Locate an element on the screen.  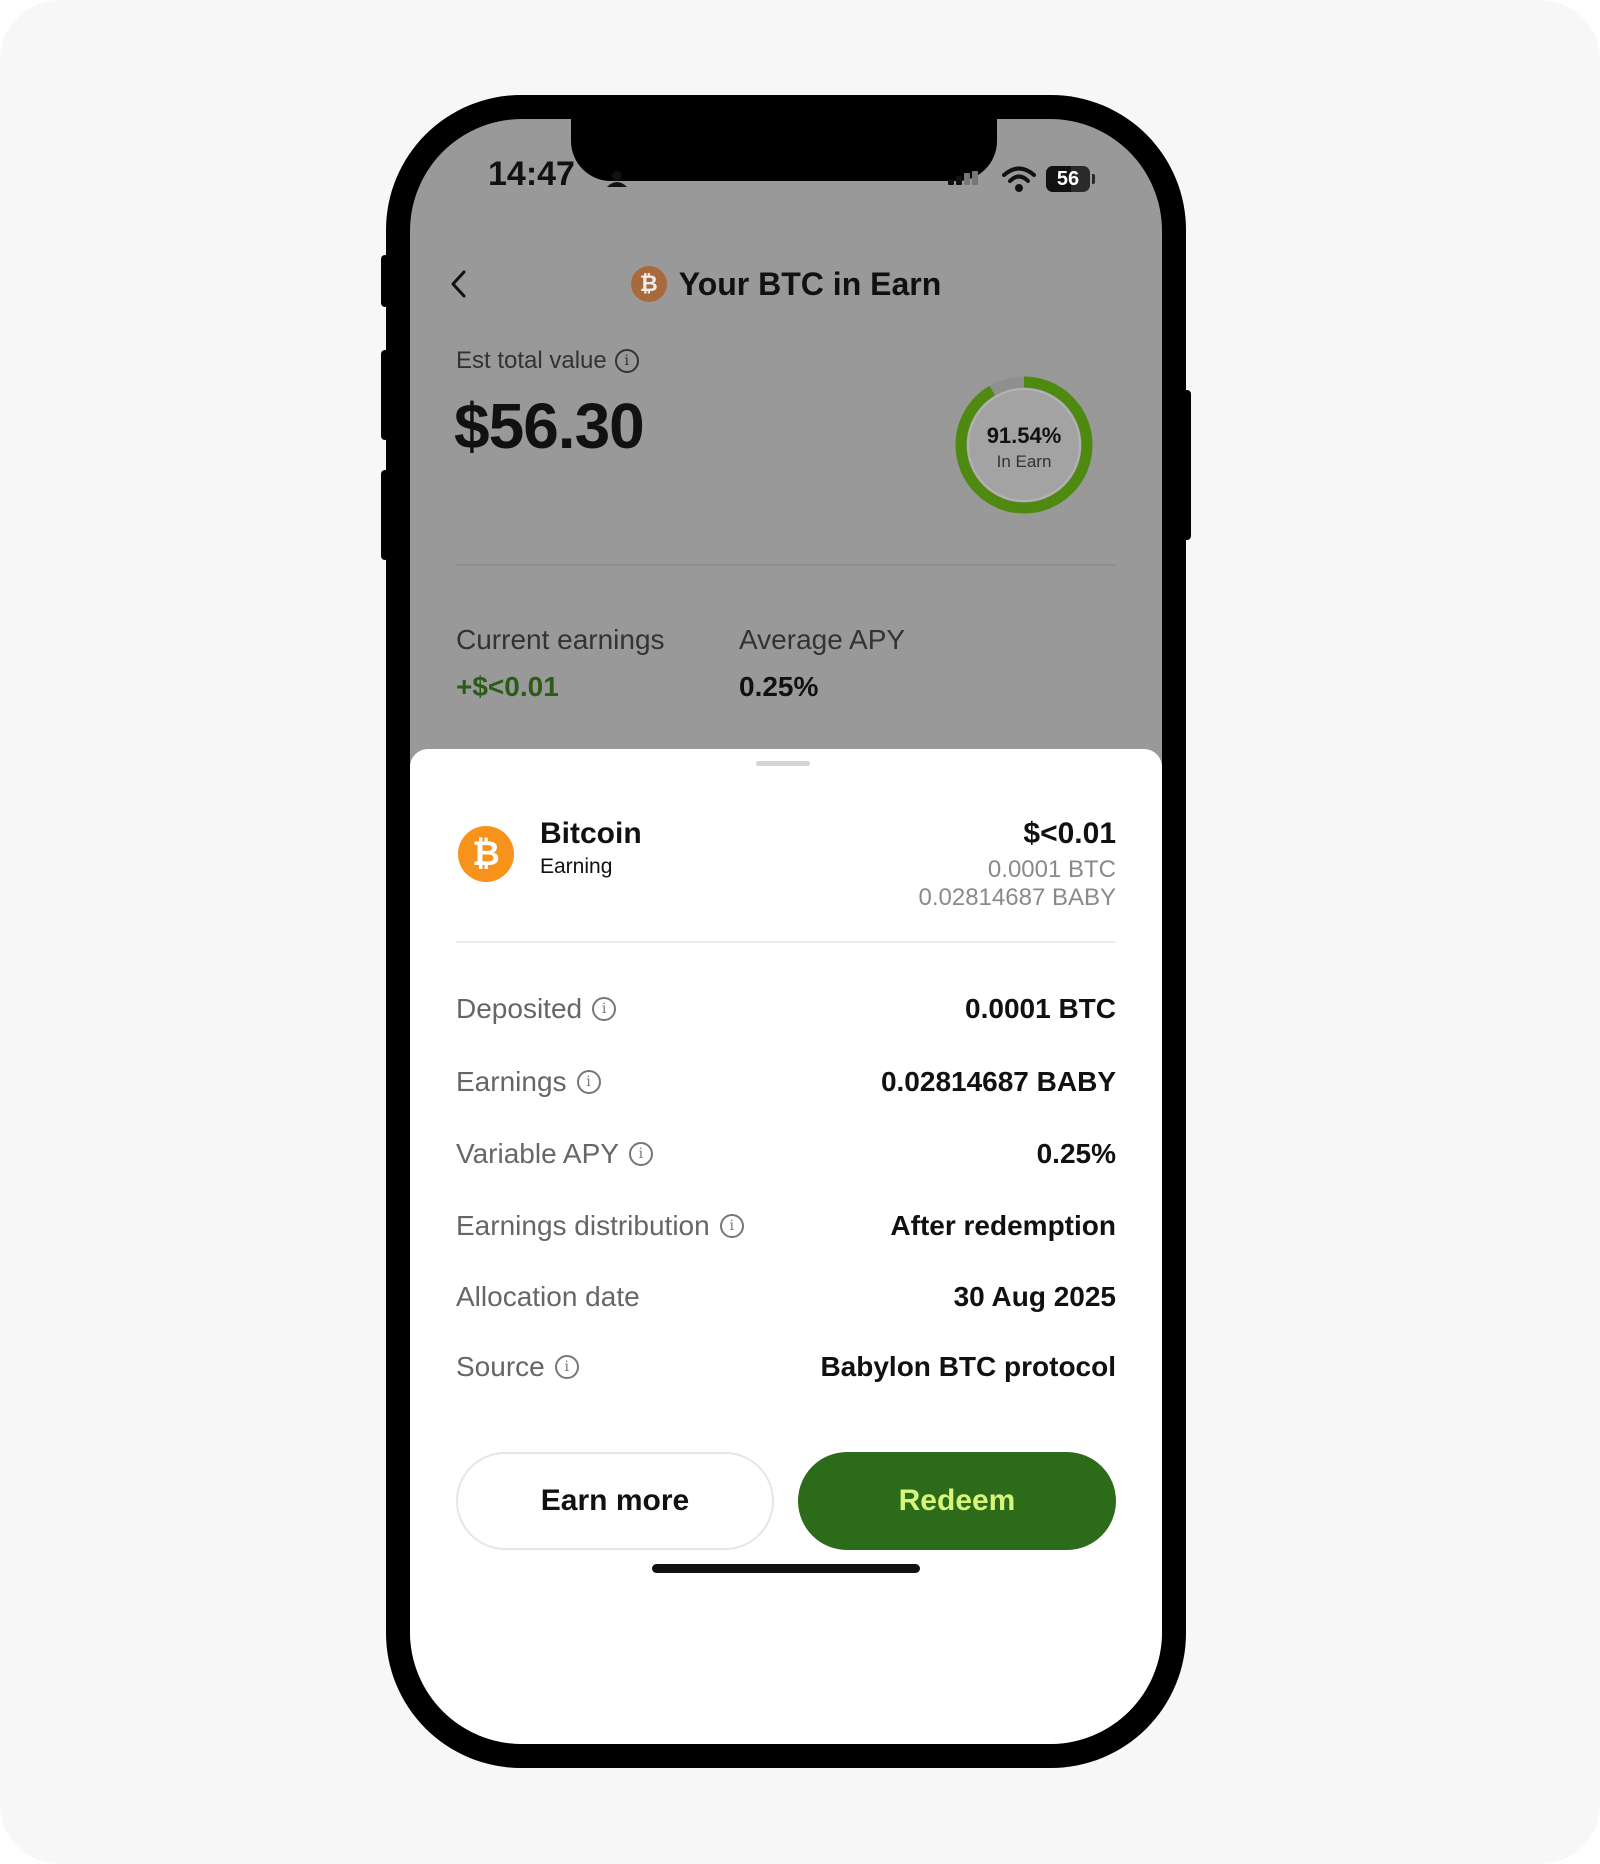
detail-row-variable-apy: Variable APY i 0.25% is located at coordinates (786, 1154).